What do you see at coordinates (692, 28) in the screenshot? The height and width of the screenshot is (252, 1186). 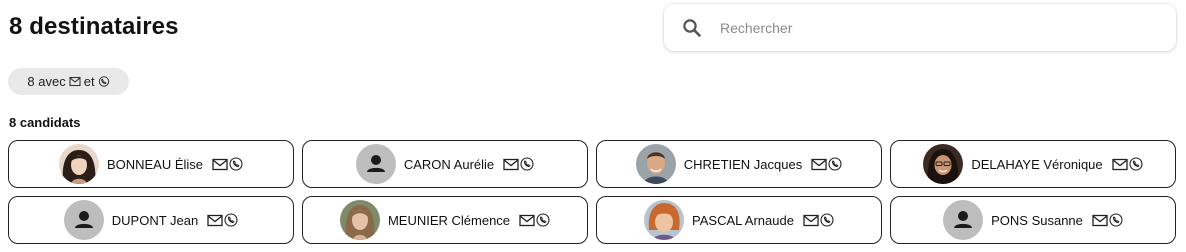 I see `search-icon` at bounding box center [692, 28].